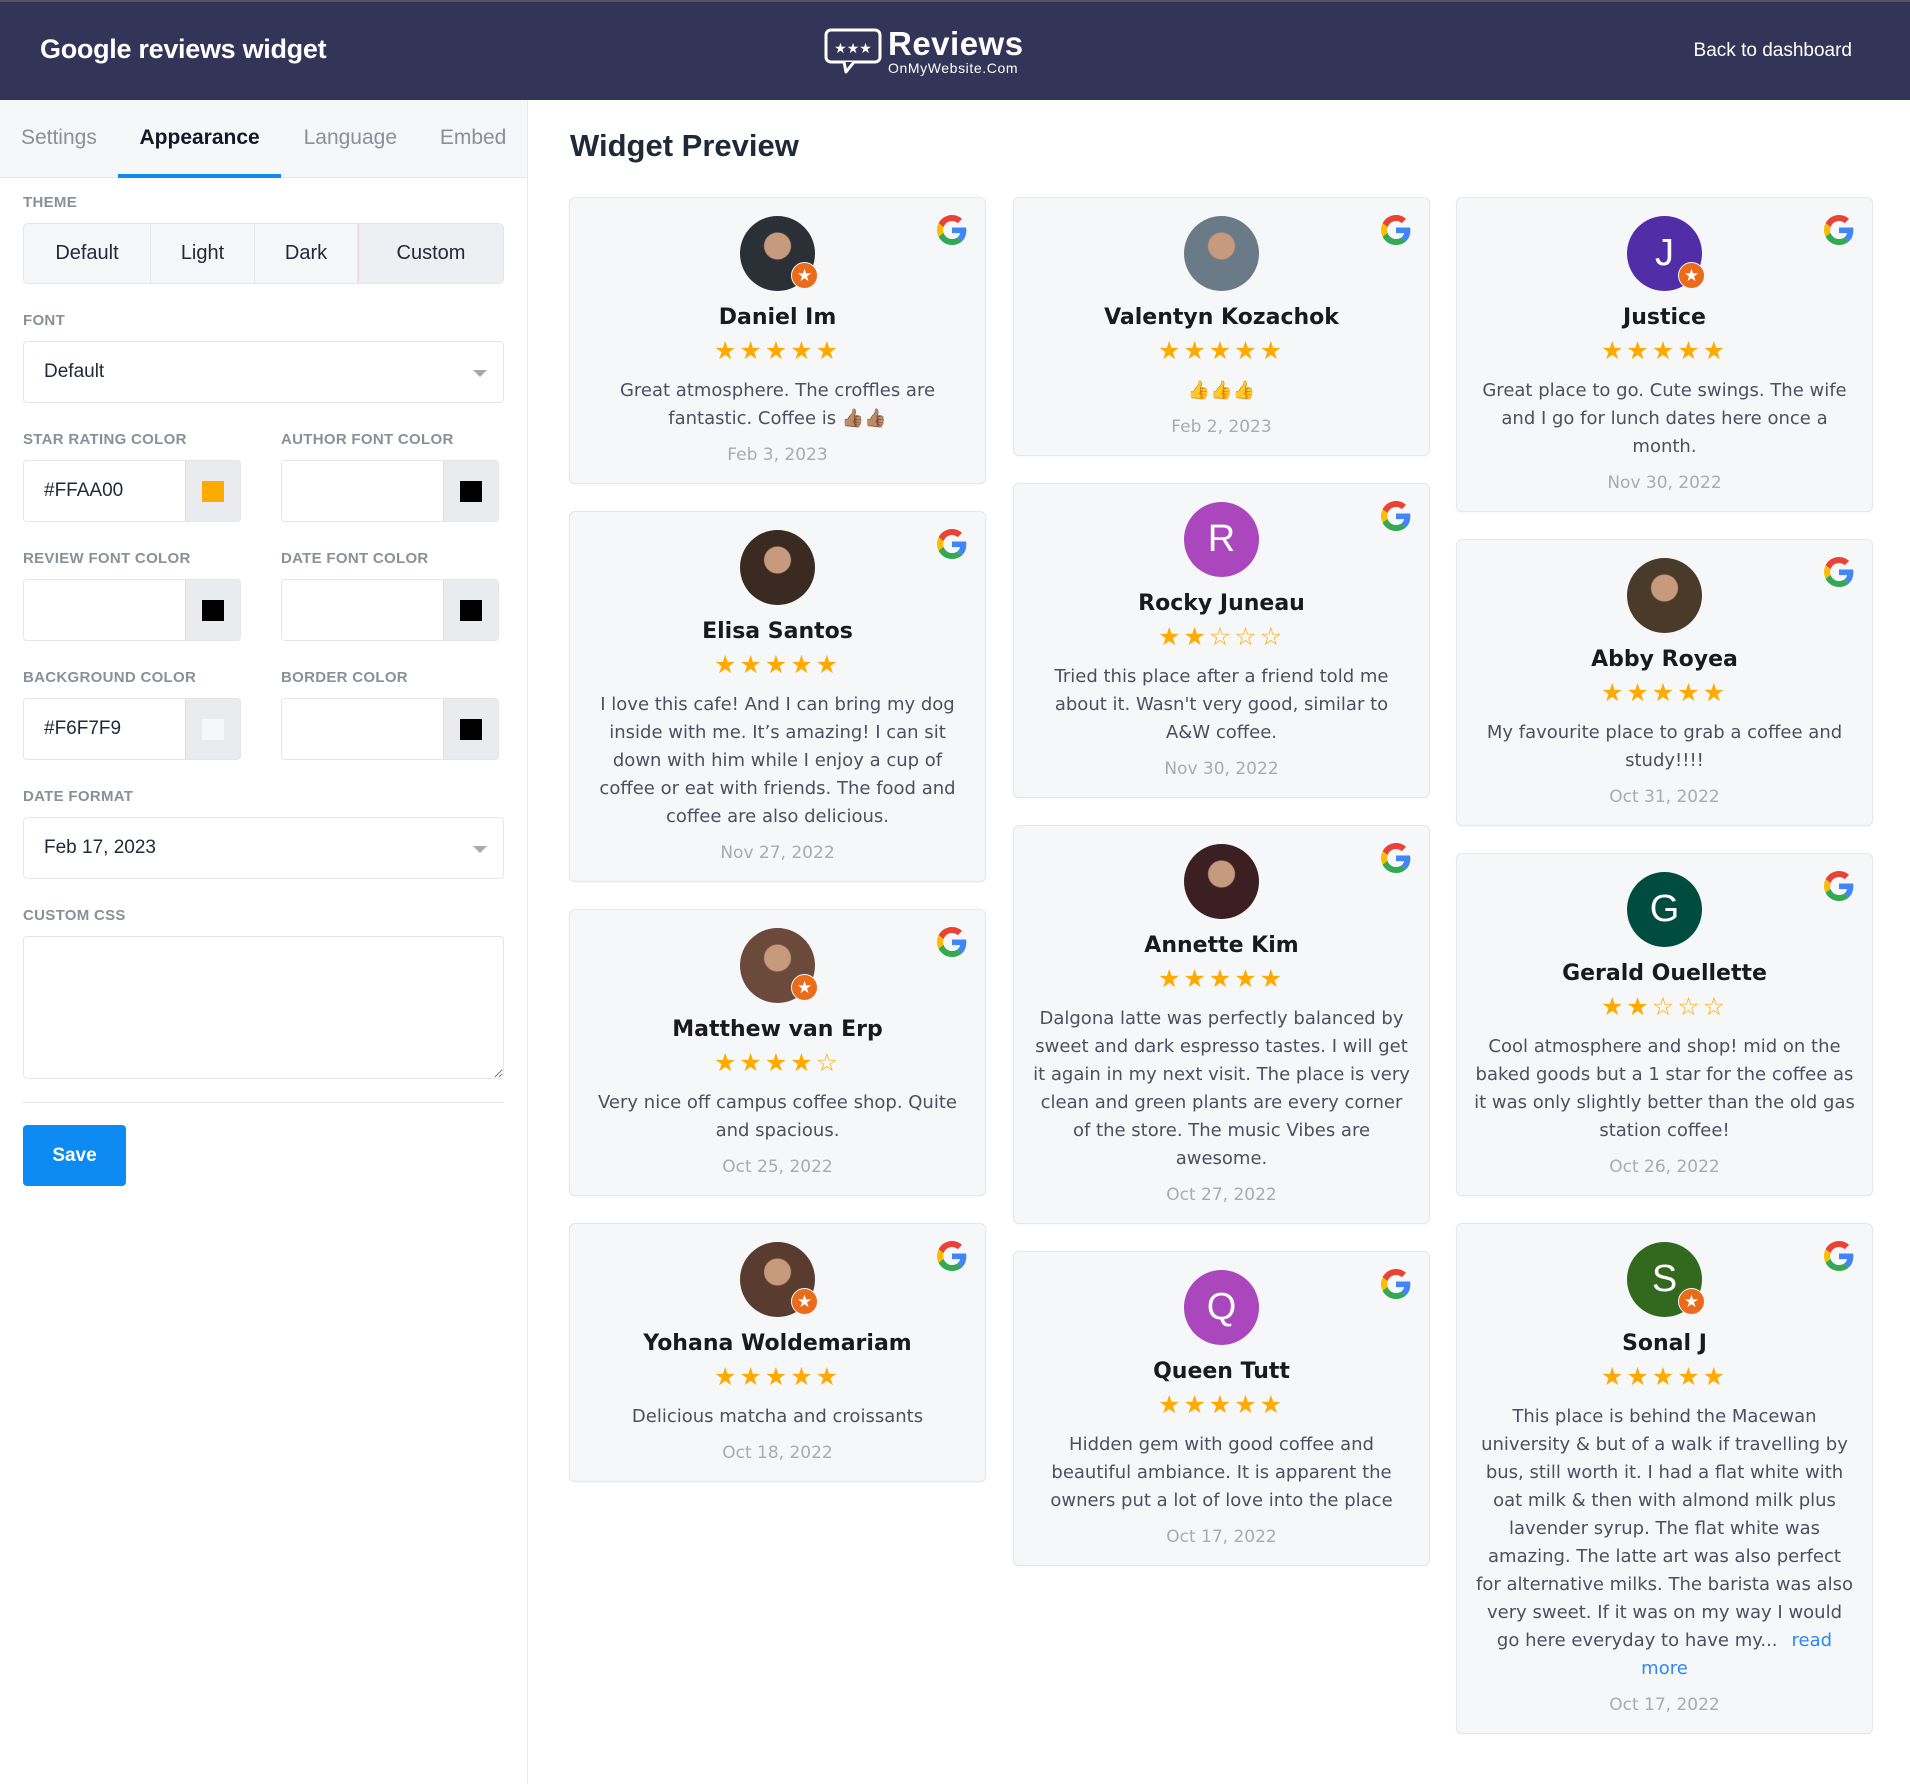 The image size is (1910, 1784). I want to click on star-rating-color-input, so click(104, 491).